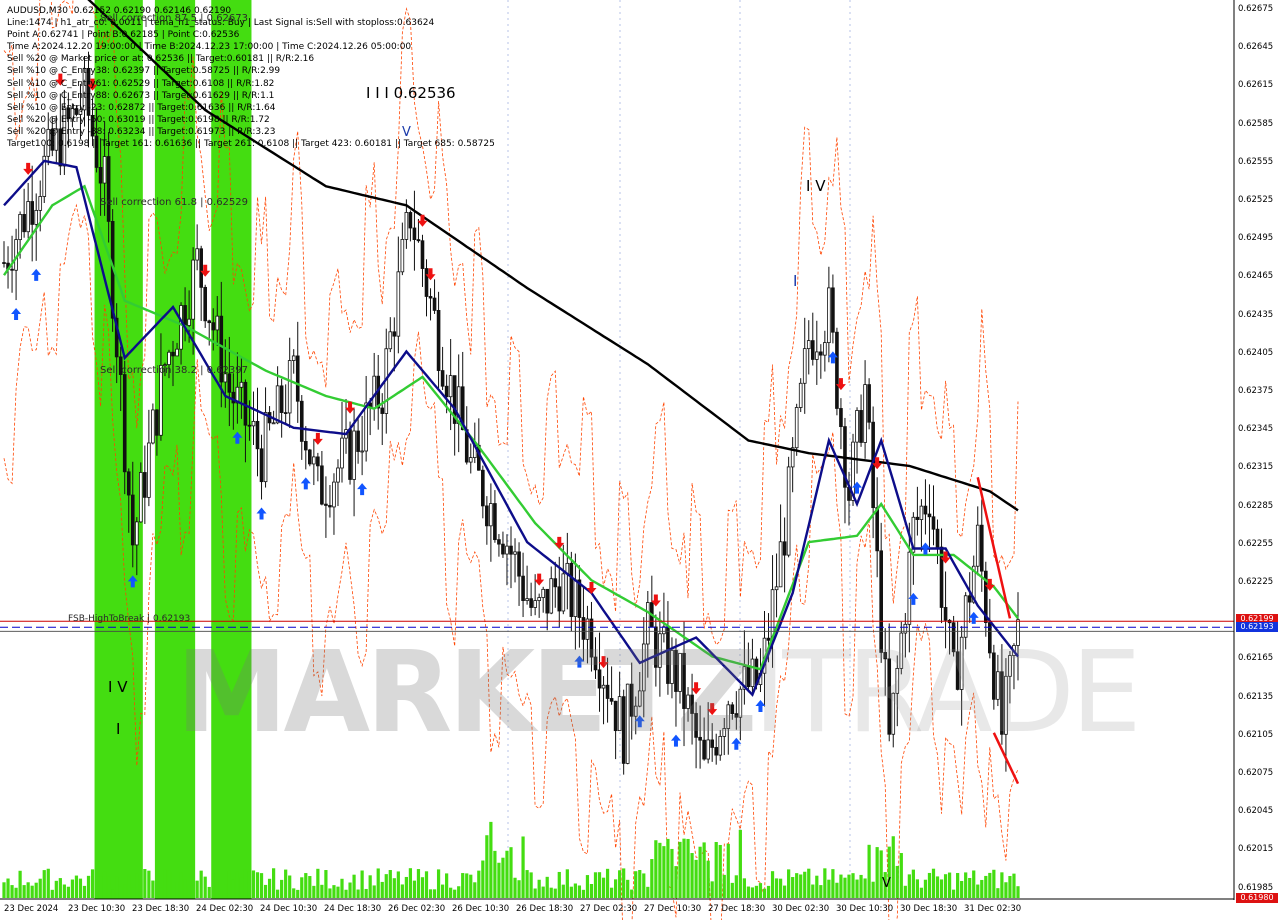 The height and width of the screenshot is (920, 1280). What do you see at coordinates (929, 909) in the screenshot?
I see `time-tick-label: 30 Dec 18:30` at bounding box center [929, 909].